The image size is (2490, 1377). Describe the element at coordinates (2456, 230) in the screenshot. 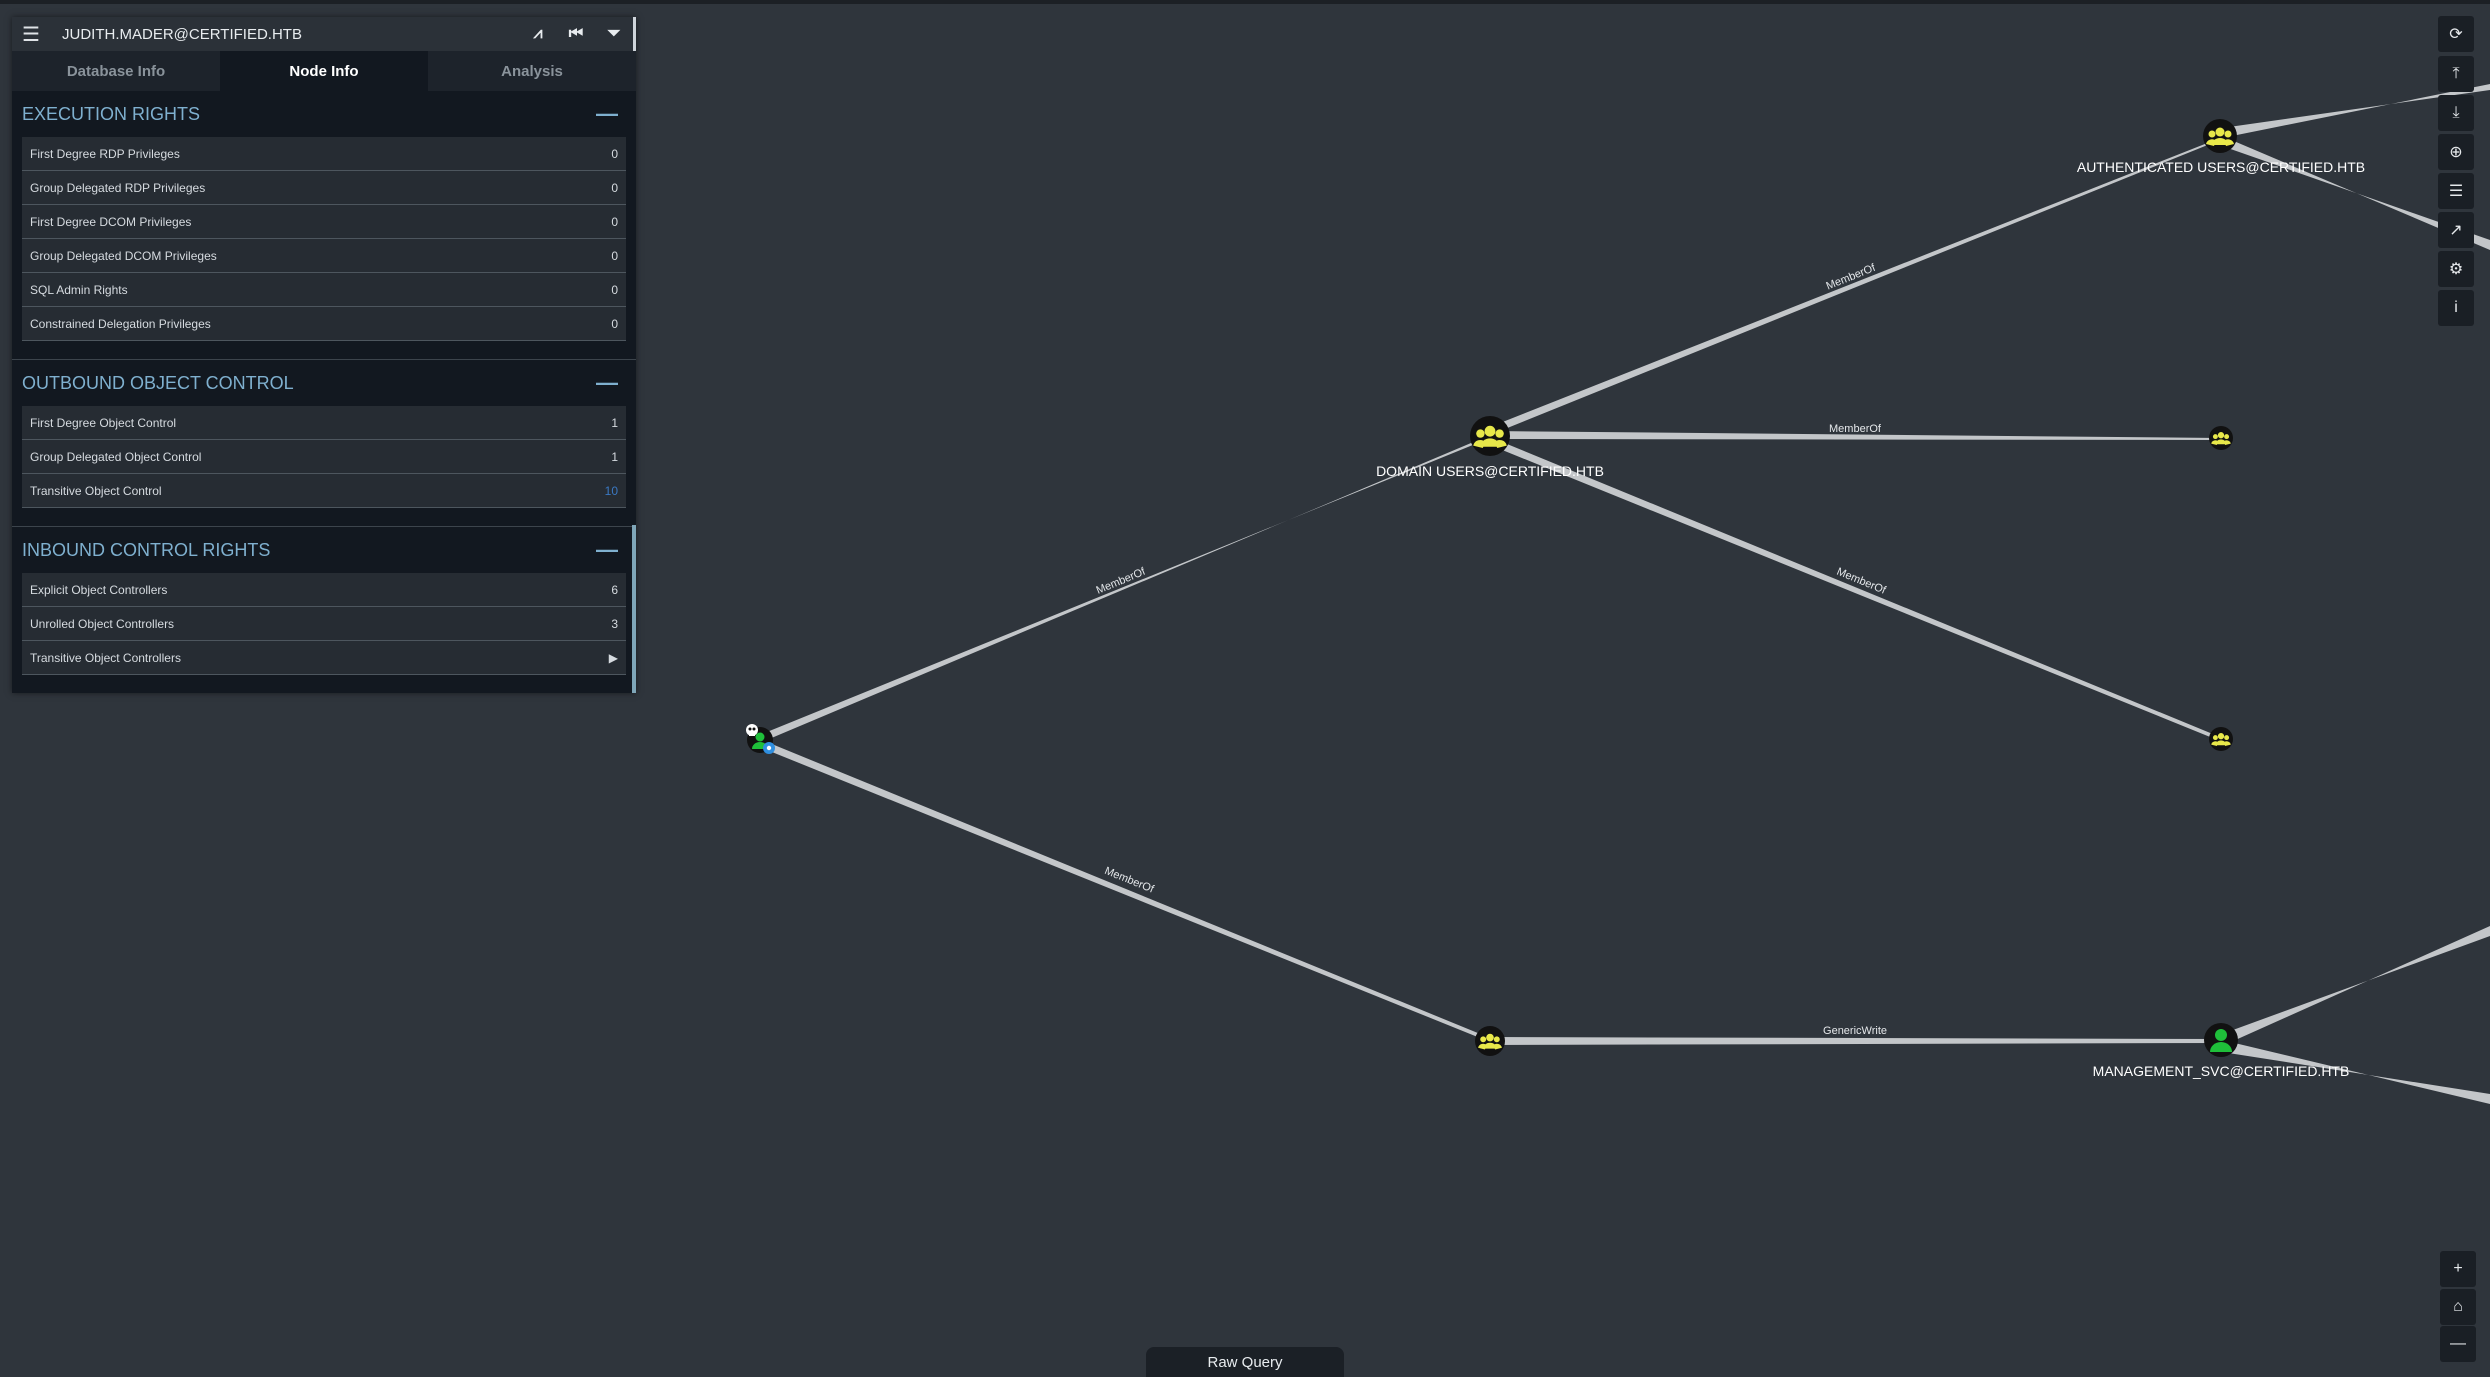

I see `chart-icon: ↗` at that location.